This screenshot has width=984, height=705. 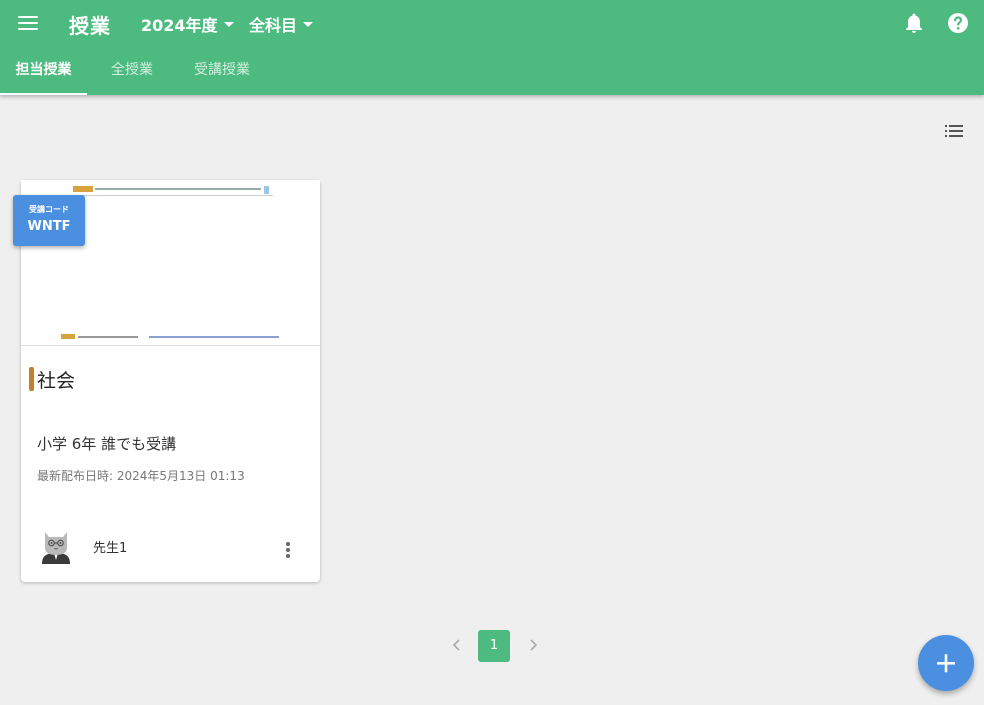 I want to click on list-view-icon, so click(x=954, y=131).